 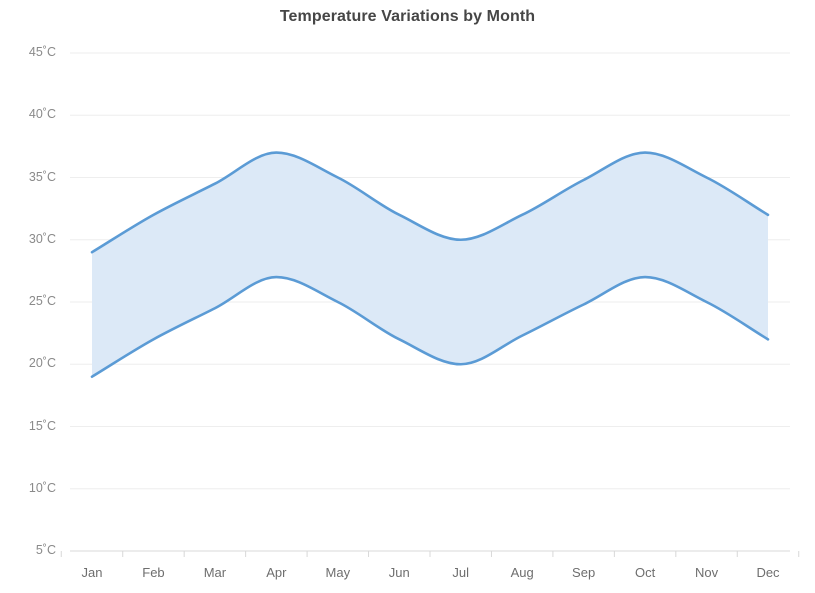 I want to click on y-axis-tick-label: 15˚C, so click(x=42, y=425).